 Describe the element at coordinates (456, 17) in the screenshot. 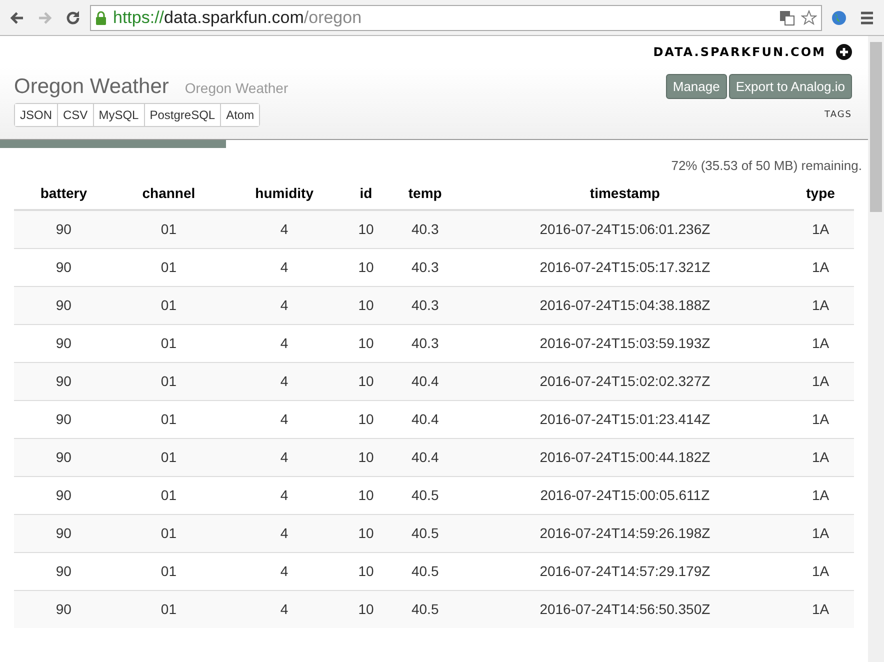

I see `address-bar: https://data.sparkfun.com/oregon` at that location.